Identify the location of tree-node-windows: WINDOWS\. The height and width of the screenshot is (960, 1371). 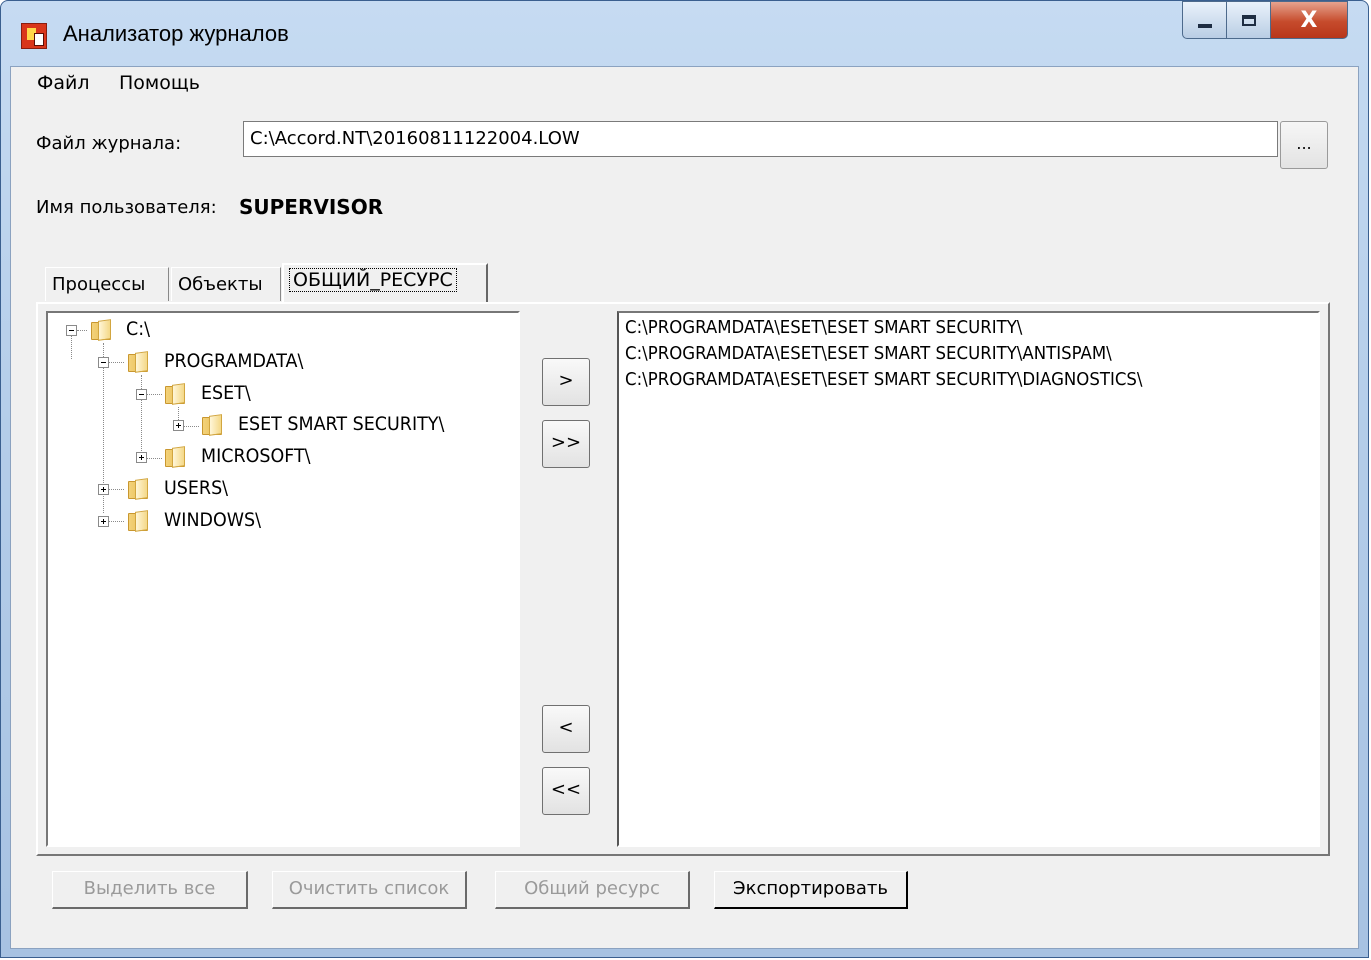
(212, 520).